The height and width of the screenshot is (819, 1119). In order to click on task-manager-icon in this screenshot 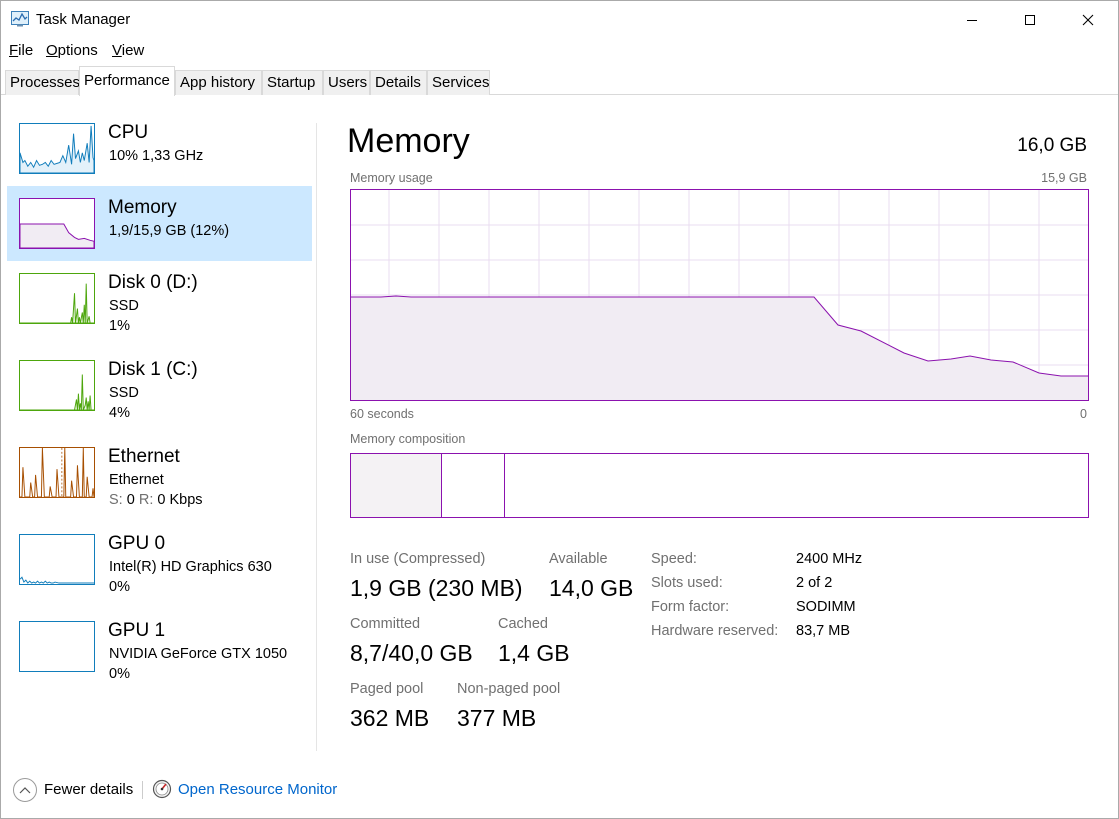, I will do `click(20, 19)`.